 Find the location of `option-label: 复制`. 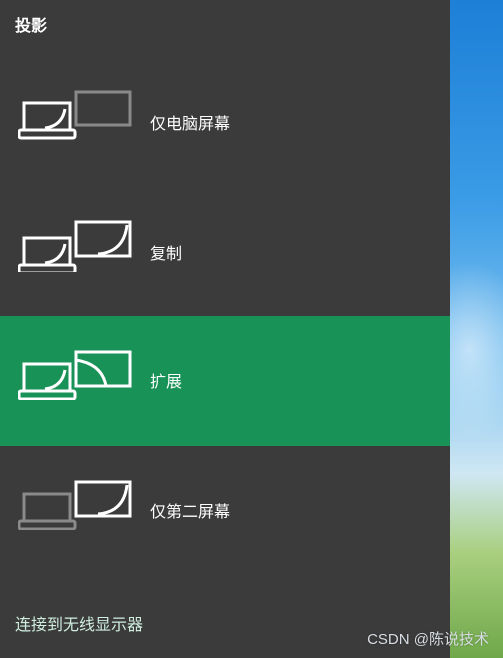

option-label: 复制 is located at coordinates (166, 253).